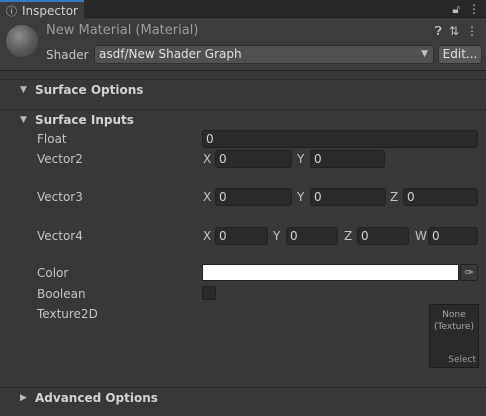 The image size is (486, 416). What do you see at coordinates (84, 120) in the screenshot?
I see `section-title: Surface Inputs` at bounding box center [84, 120].